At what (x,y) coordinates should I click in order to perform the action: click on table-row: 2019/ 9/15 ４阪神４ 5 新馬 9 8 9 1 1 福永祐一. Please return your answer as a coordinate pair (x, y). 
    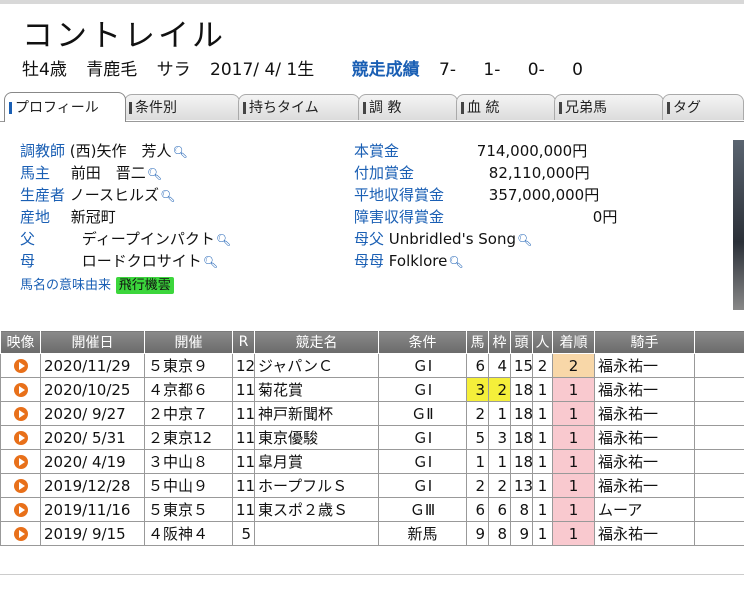
    Looking at the image, I should click on (372, 533).